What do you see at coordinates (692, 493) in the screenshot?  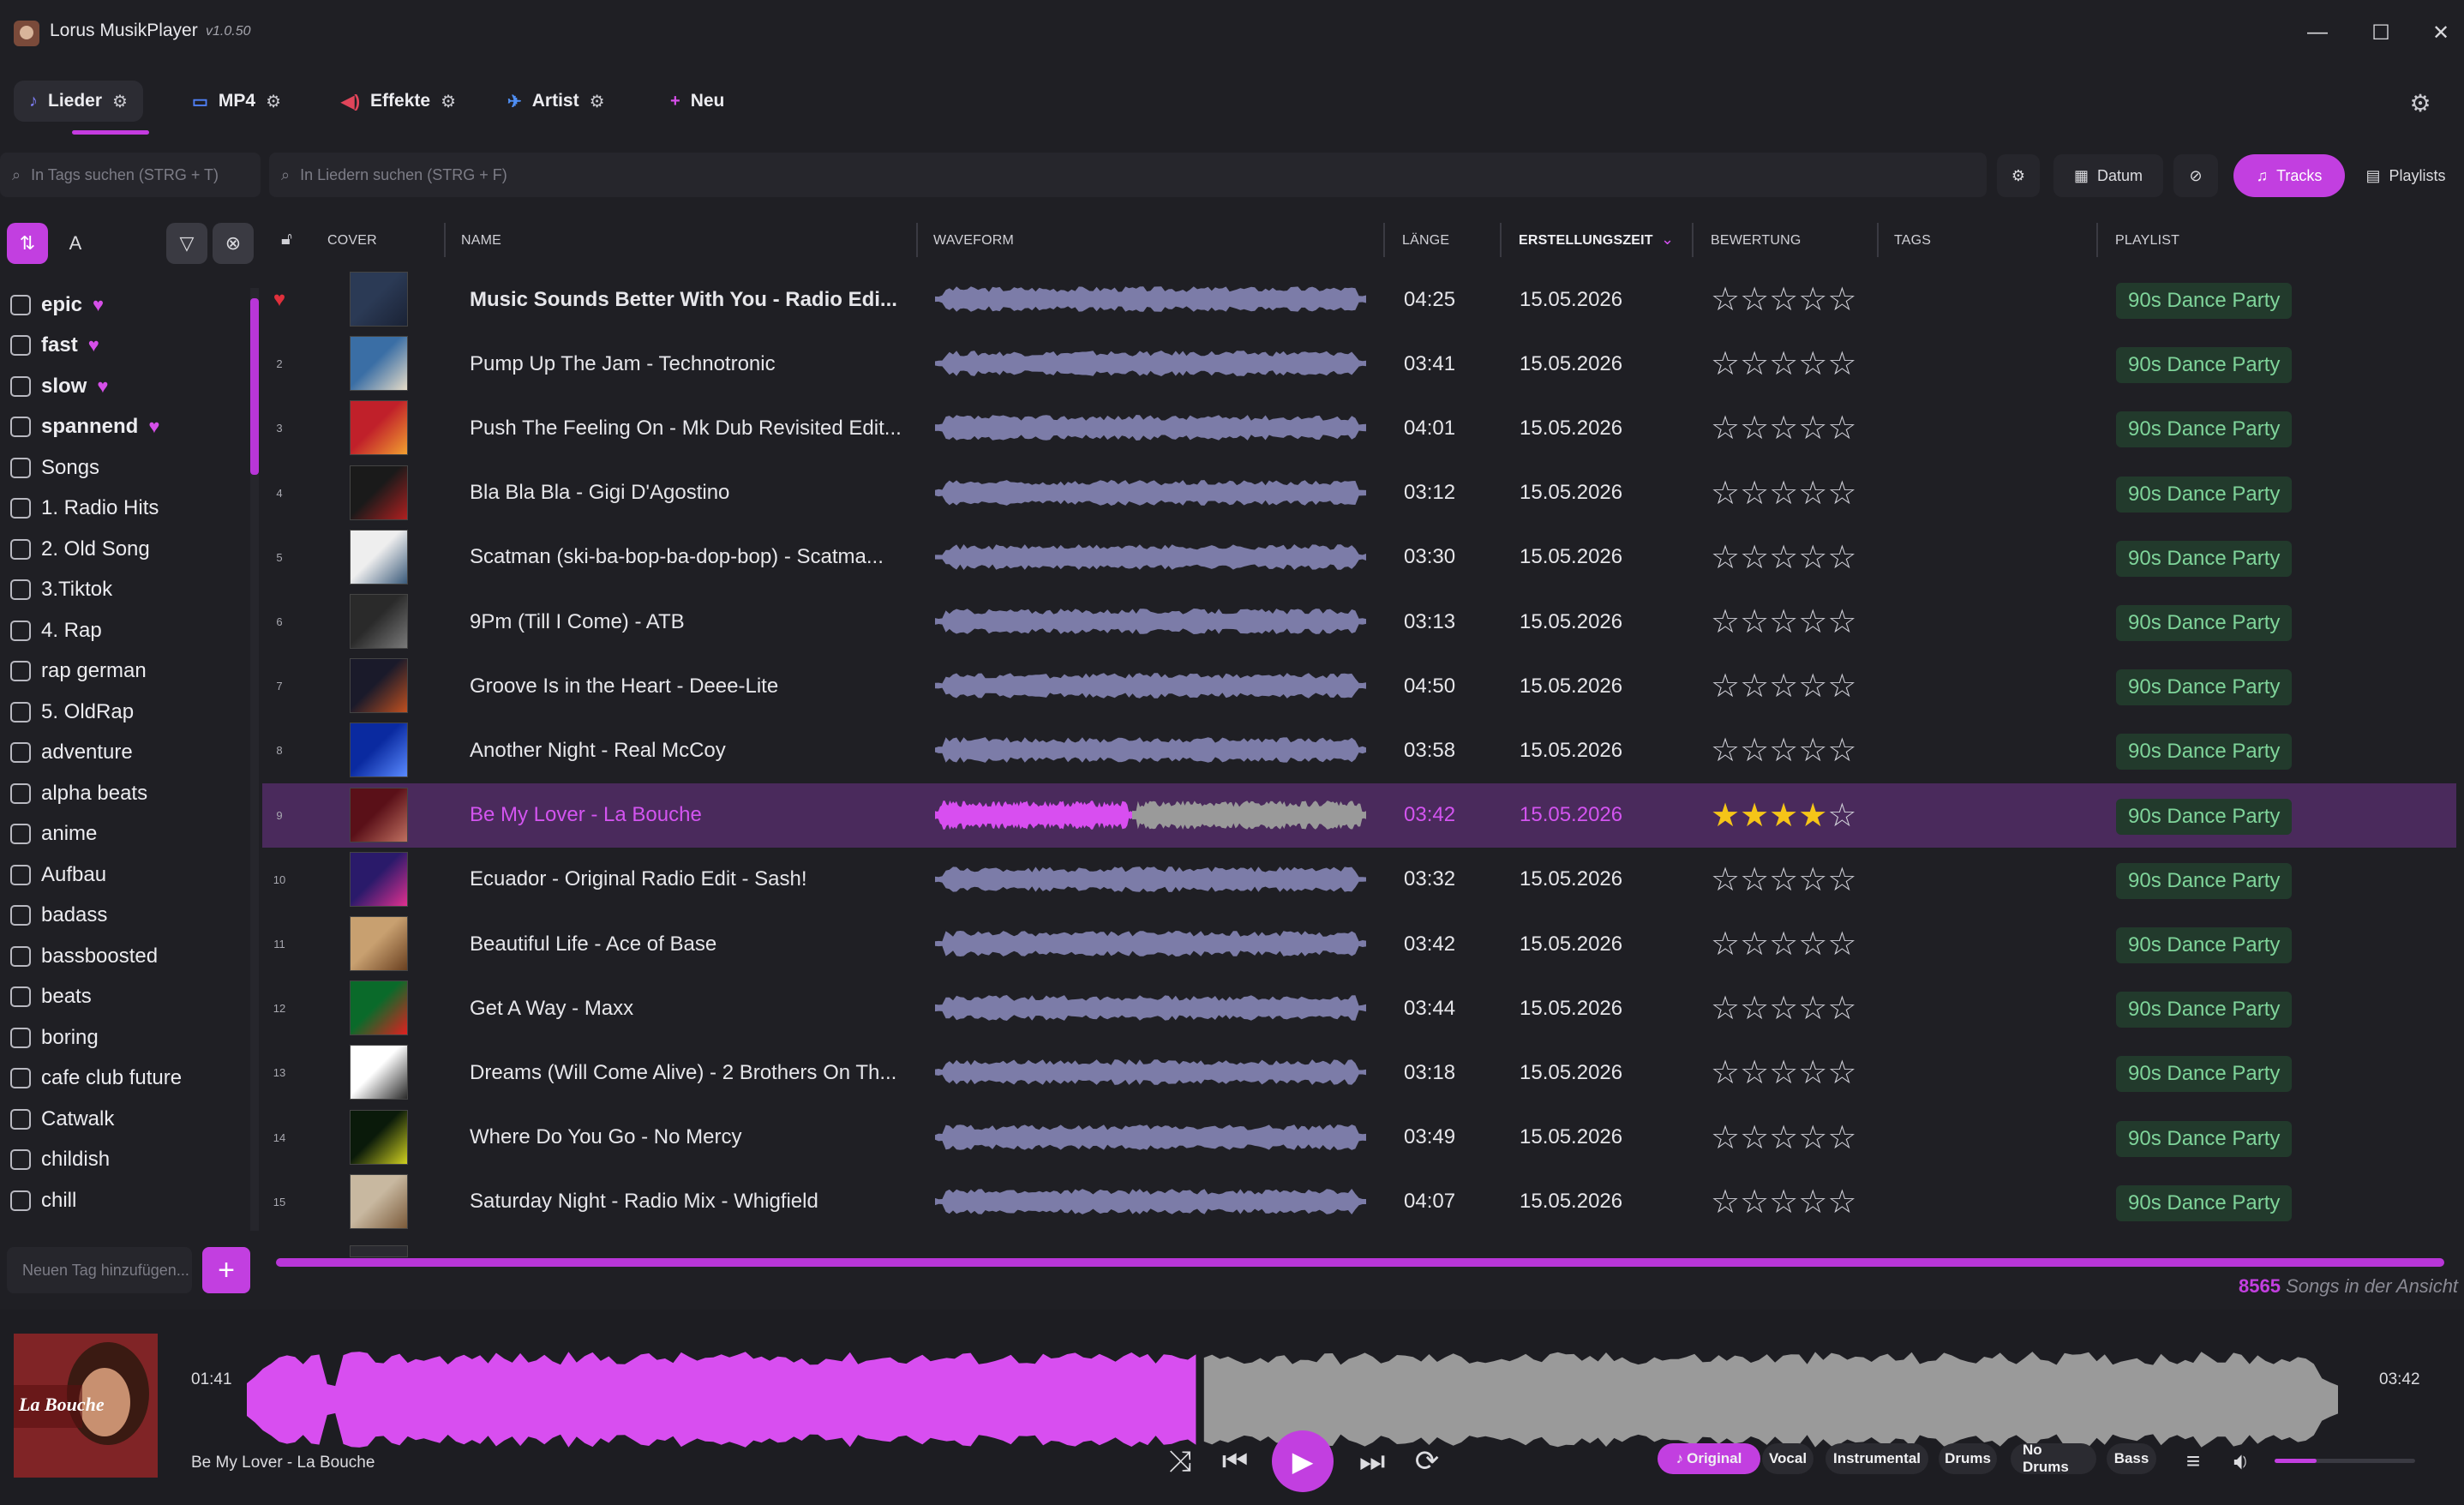 I see `track-name: Bla Bla Bla - Gigi D'Agostino` at bounding box center [692, 493].